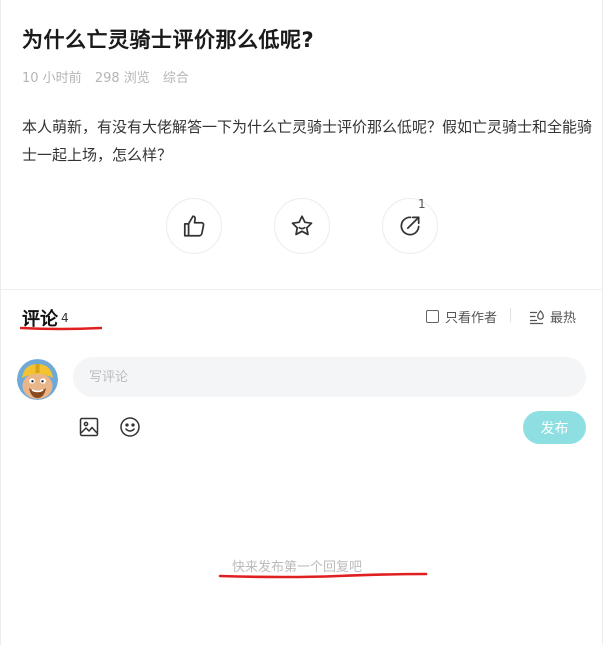  I want to click on insert-image-button, so click(89, 427).